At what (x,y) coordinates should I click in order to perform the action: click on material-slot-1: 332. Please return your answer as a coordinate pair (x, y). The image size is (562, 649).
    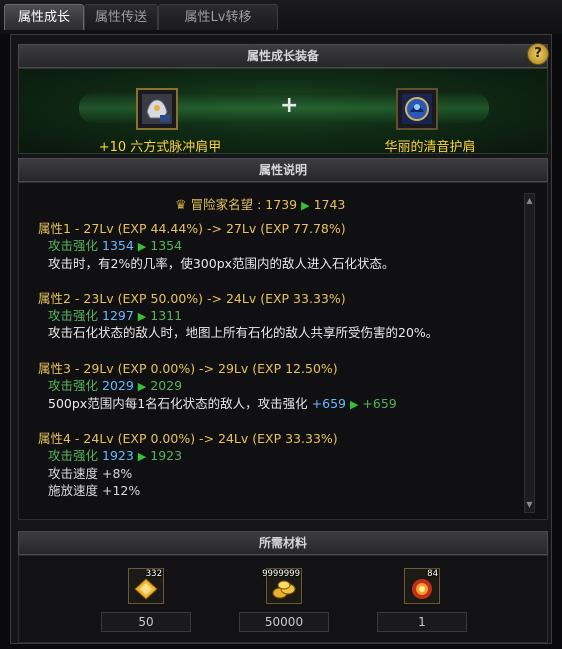
    Looking at the image, I should click on (146, 586).